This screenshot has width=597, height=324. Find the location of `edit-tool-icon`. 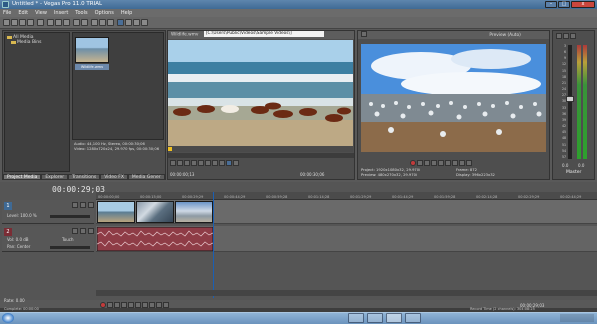

edit-tool-icon is located at coordinates (94, 22).